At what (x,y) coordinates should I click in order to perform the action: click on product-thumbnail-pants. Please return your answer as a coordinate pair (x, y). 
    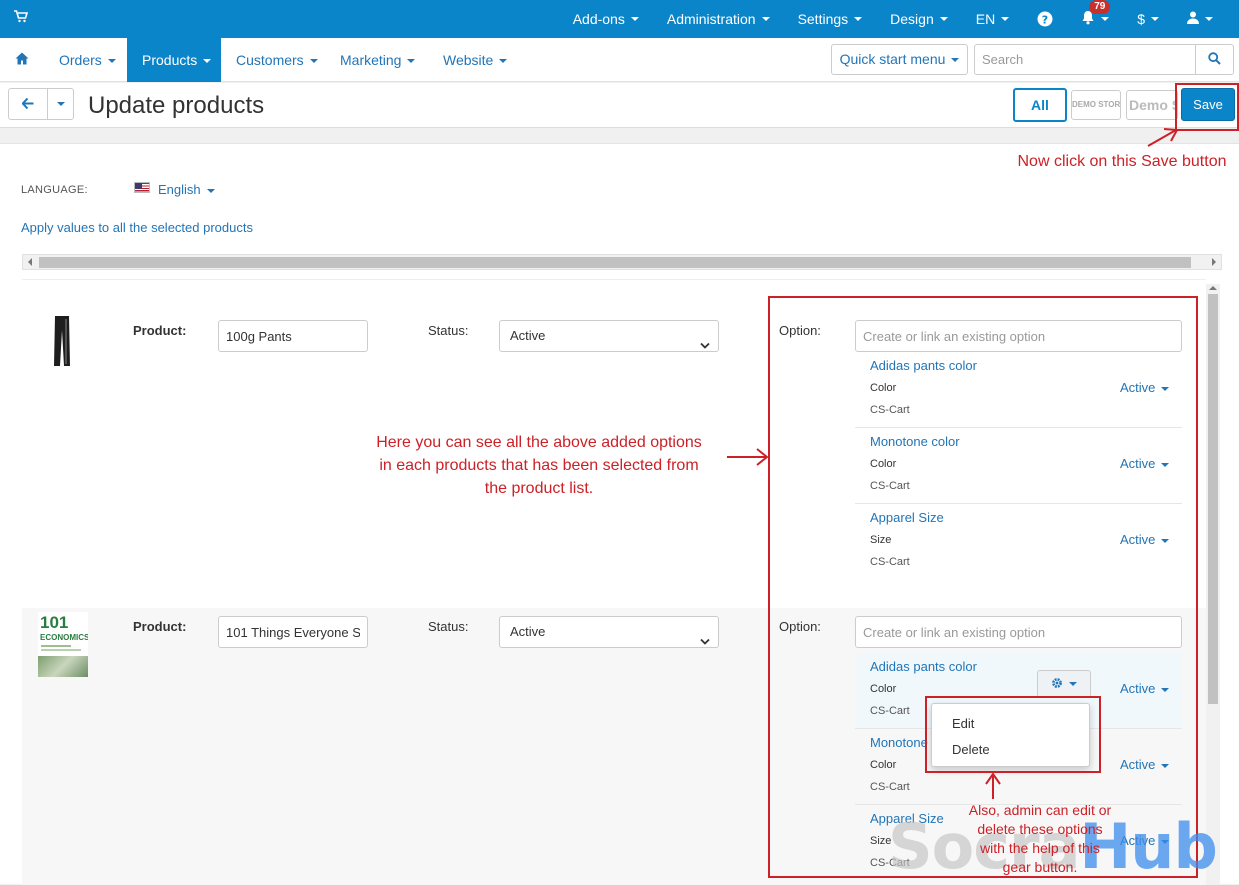
    Looking at the image, I should click on (62, 343).